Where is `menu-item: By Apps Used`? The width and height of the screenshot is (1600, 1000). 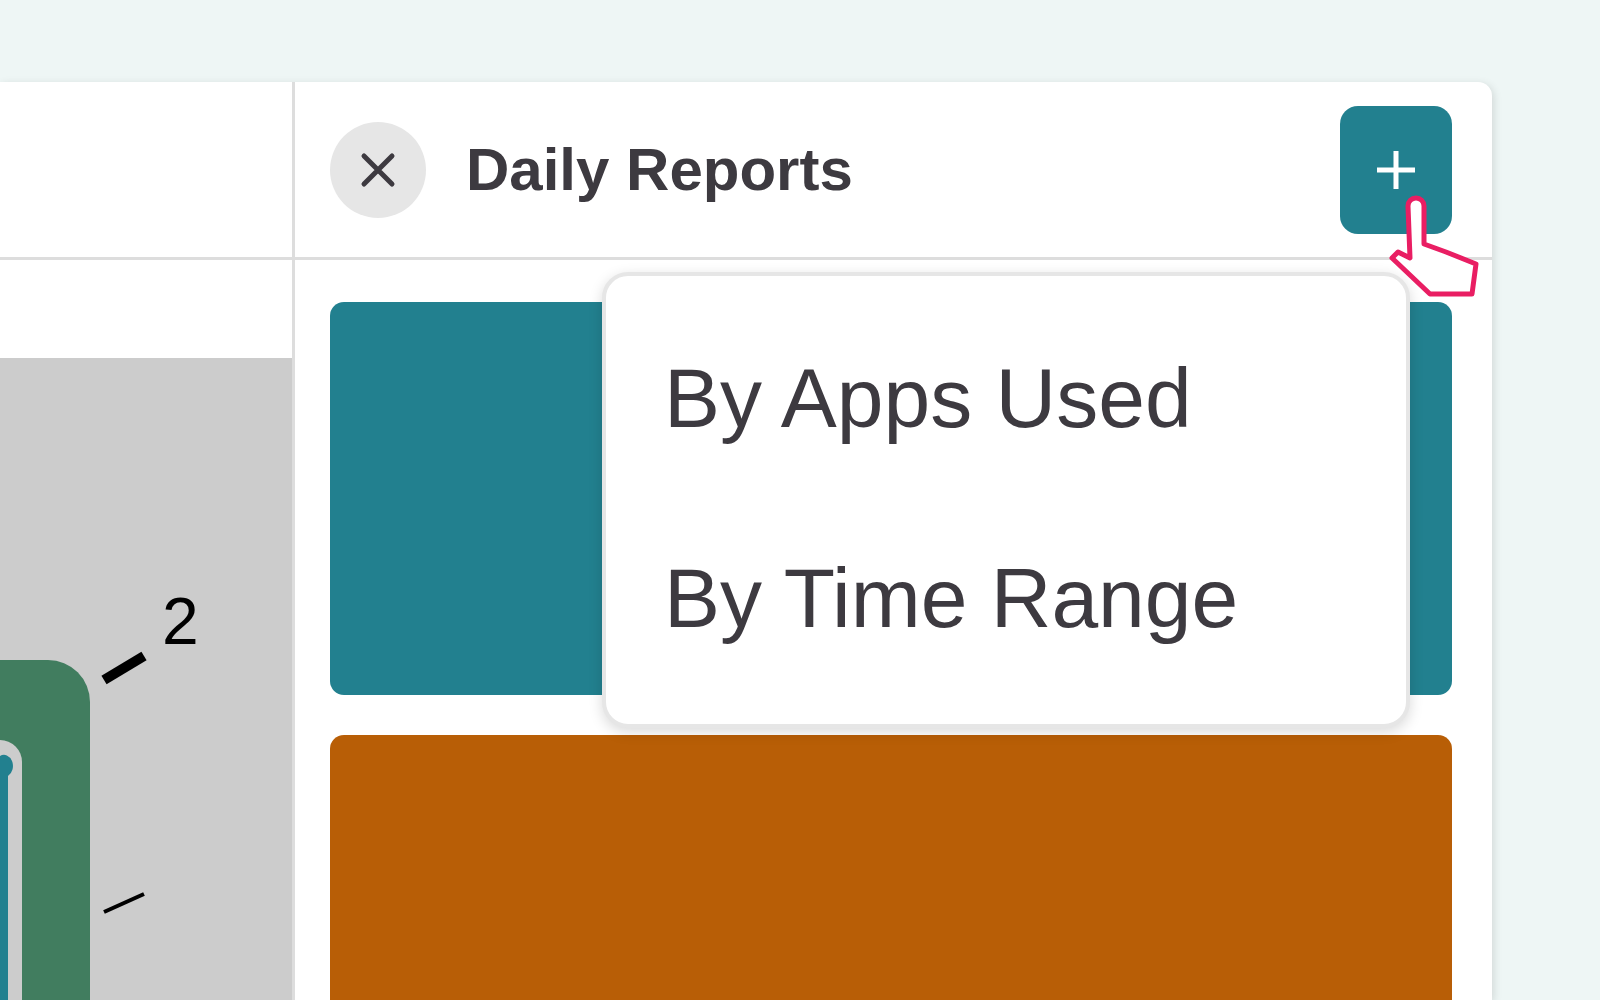
menu-item: By Apps Used is located at coordinates (1006, 398).